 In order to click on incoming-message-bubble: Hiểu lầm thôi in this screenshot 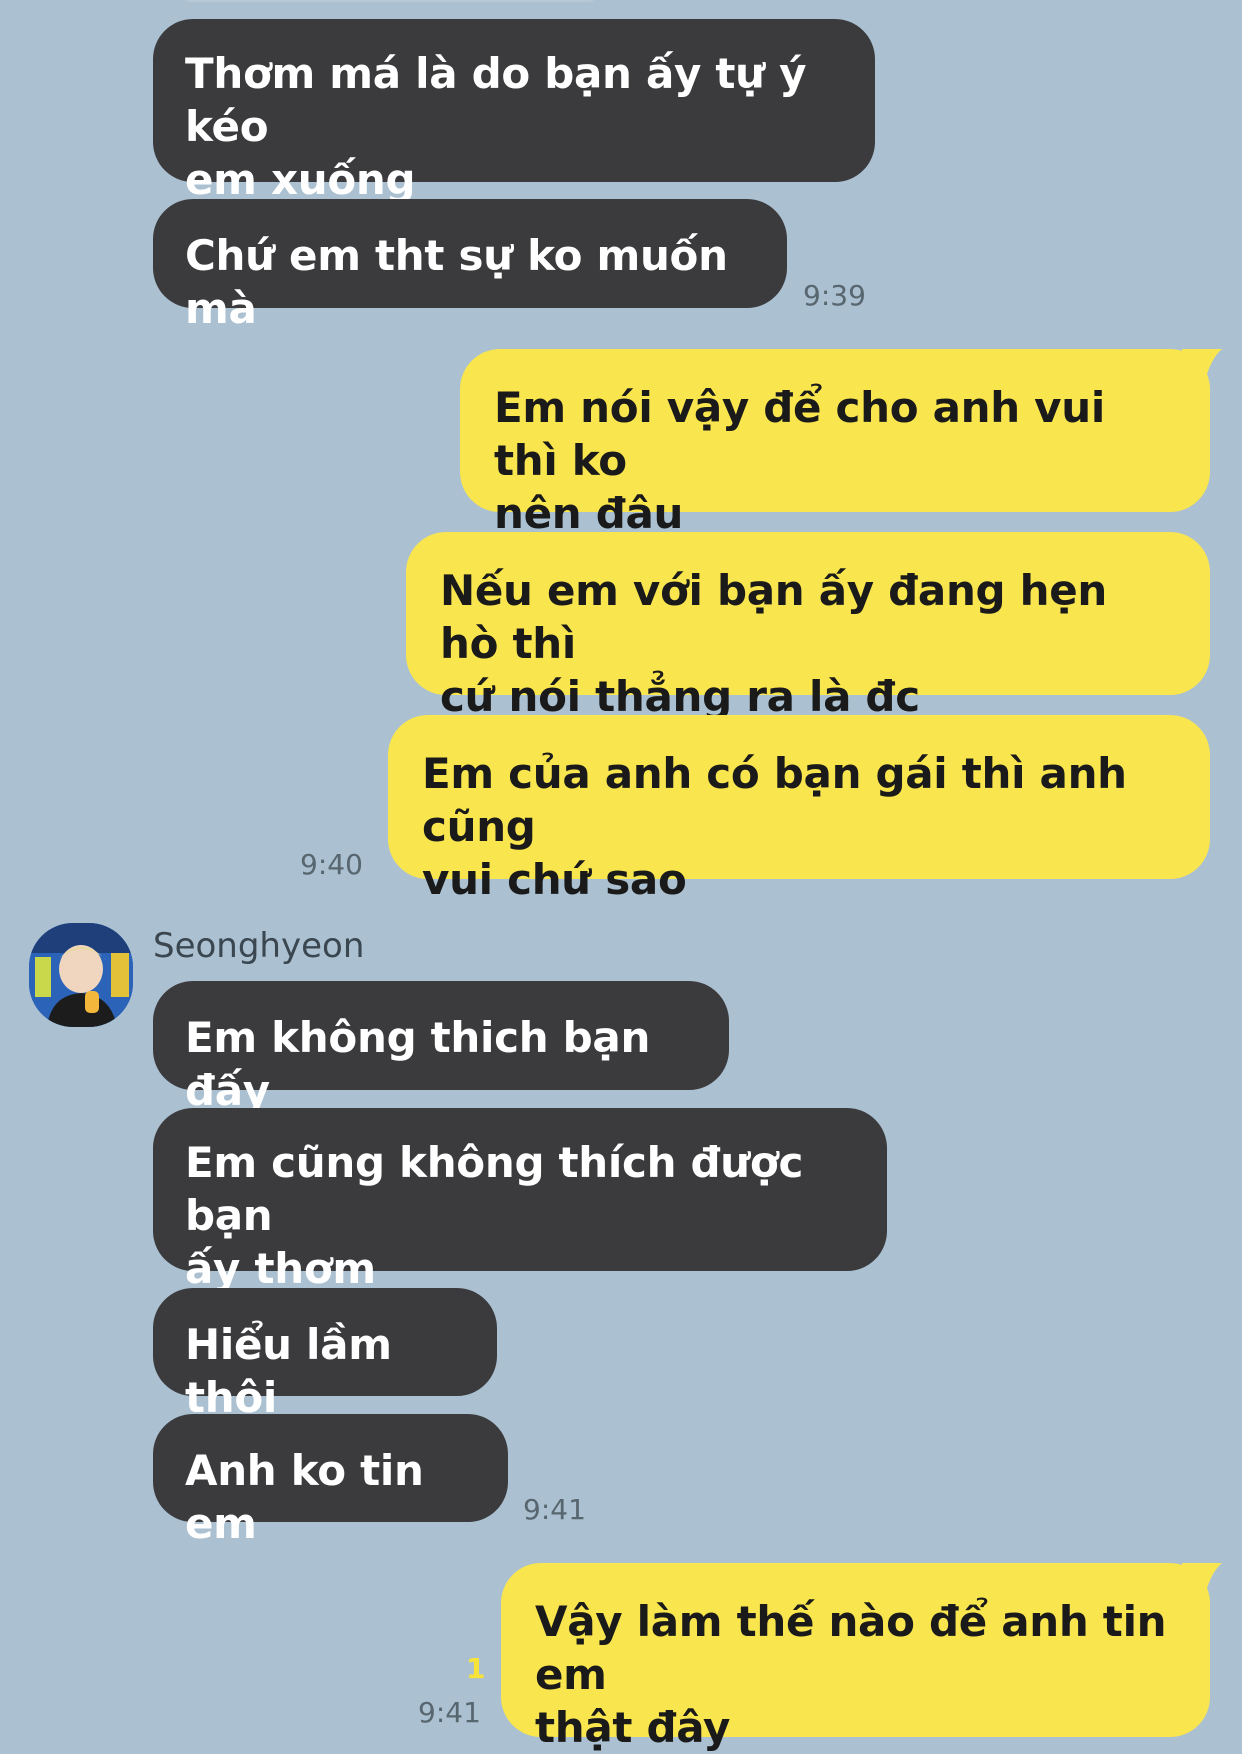, I will do `click(325, 1355)`.